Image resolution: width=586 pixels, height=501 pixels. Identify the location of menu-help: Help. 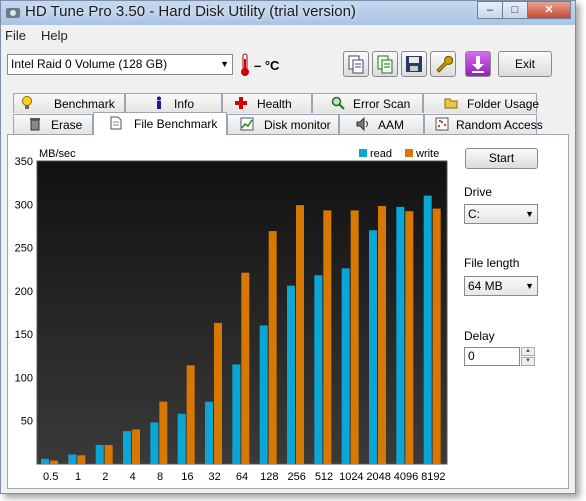
(54, 35).